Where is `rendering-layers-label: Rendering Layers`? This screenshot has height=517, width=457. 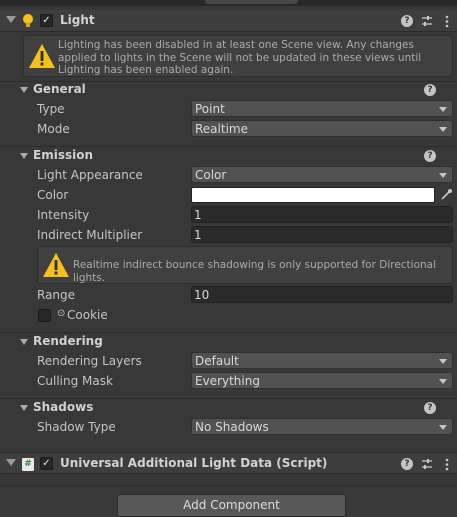 rendering-layers-label: Rendering Layers is located at coordinates (89, 361).